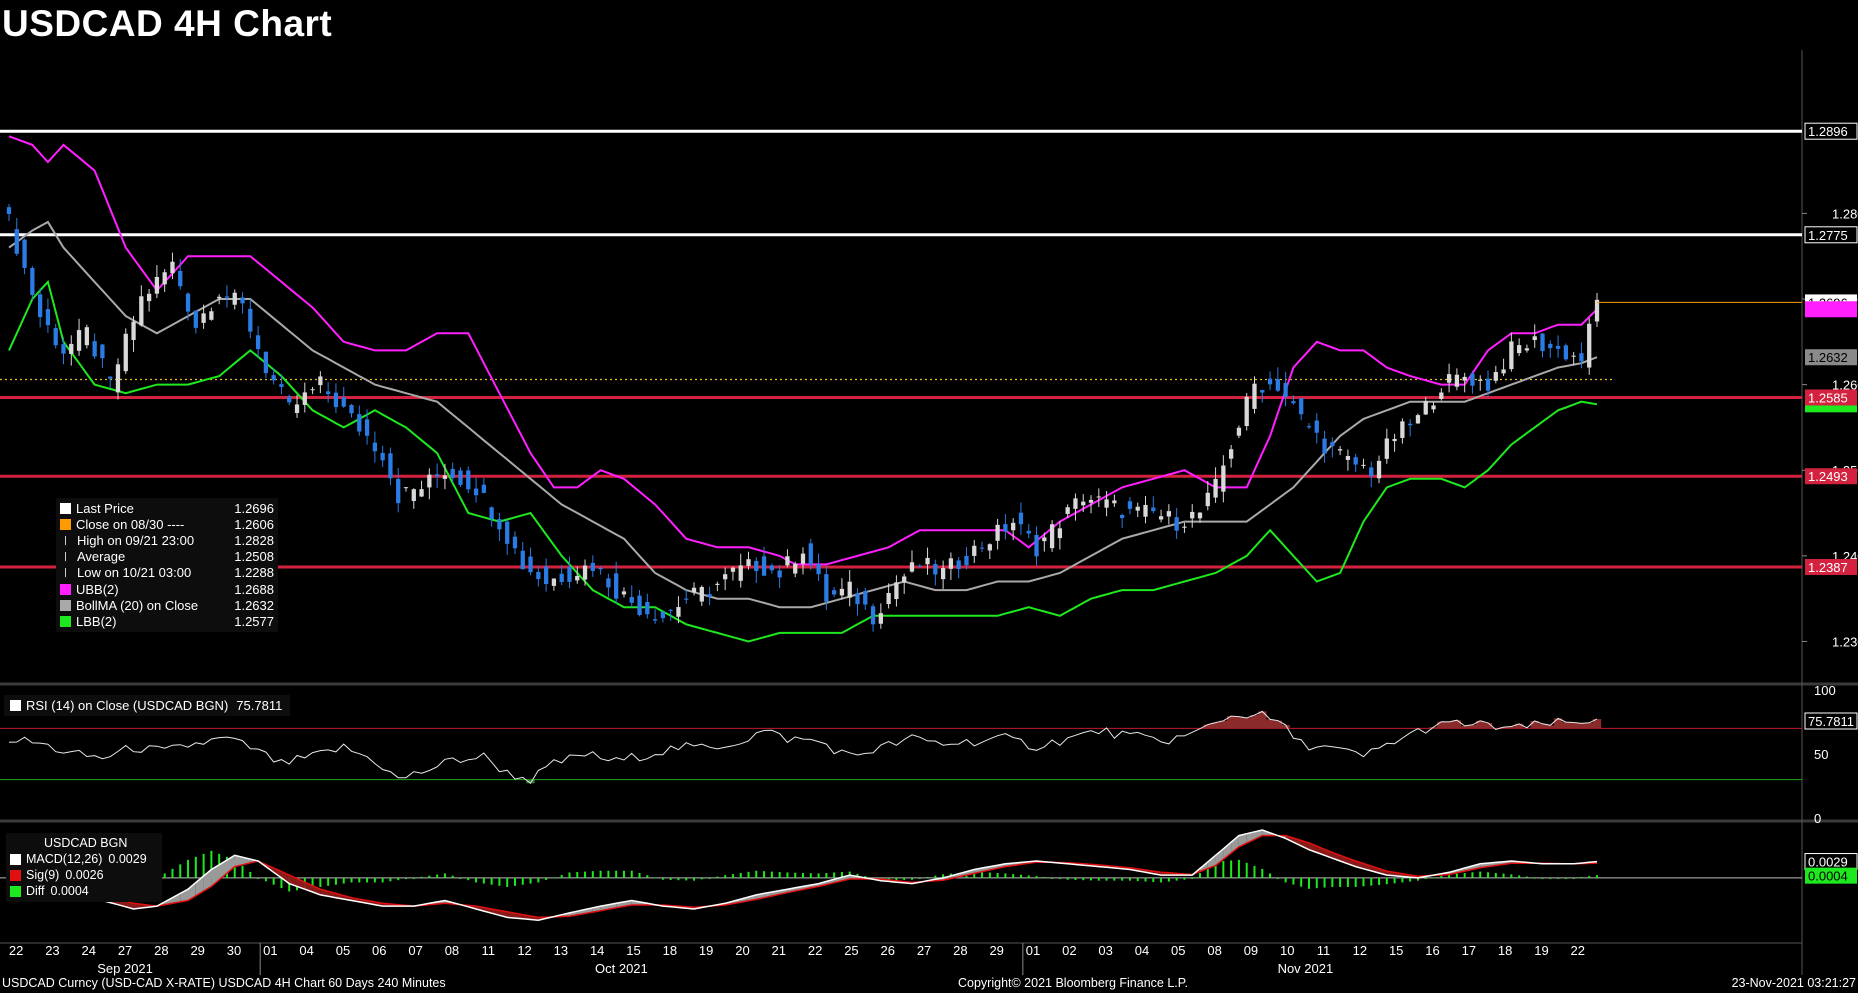  Describe the element at coordinates (52, 950) in the screenshot. I see `x-tick-label: 23` at that location.